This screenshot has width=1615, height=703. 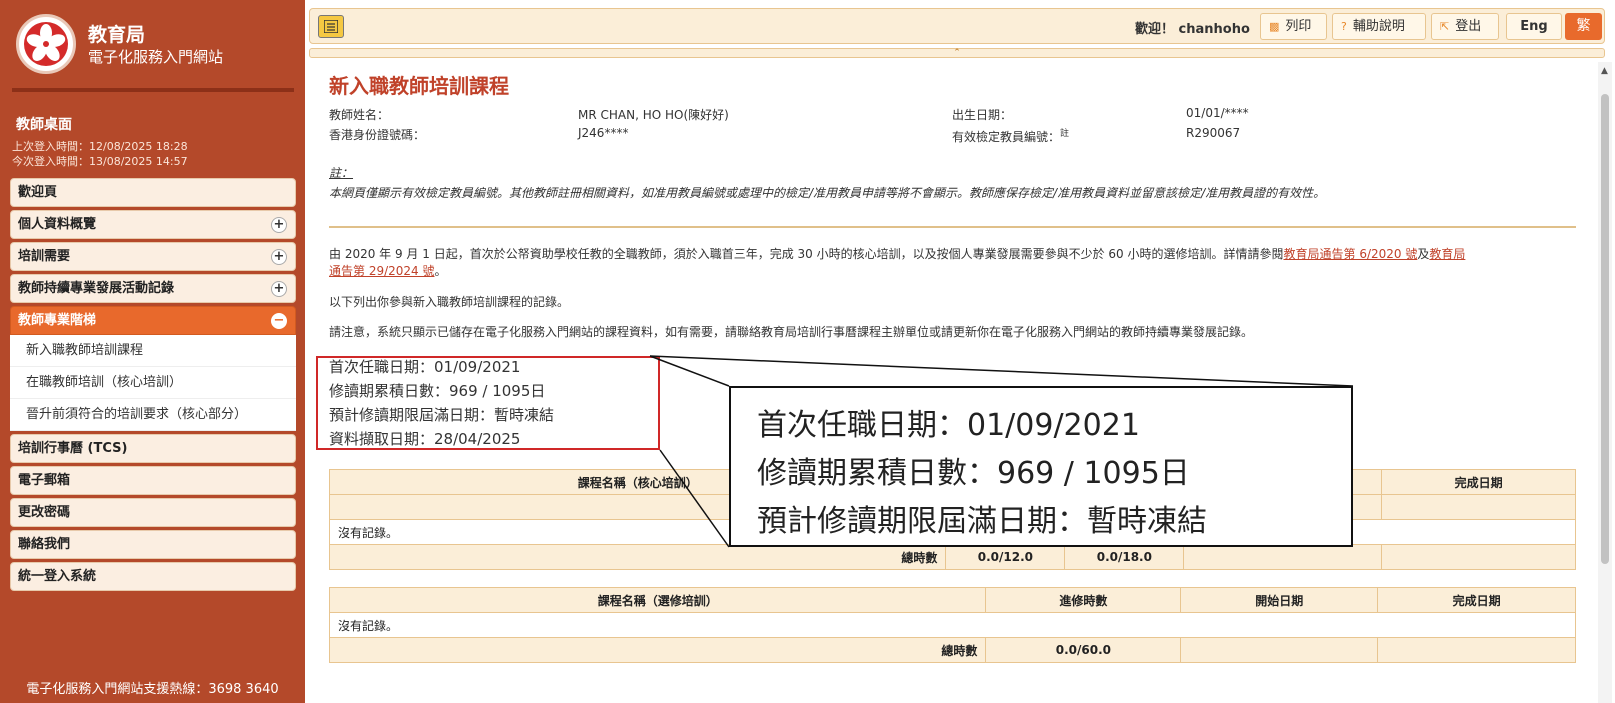 What do you see at coordinates (44, 480) in the screenshot?
I see `sidebar-item-label: 電子郵箱` at bounding box center [44, 480].